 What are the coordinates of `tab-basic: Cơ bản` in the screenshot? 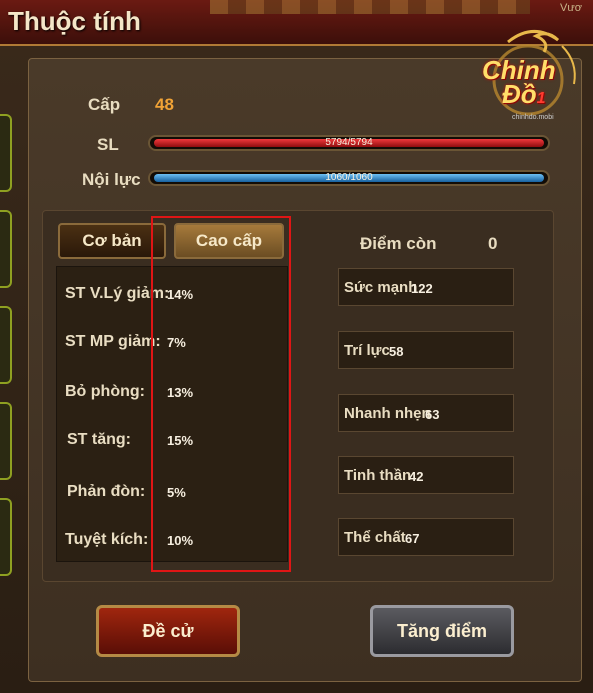 It's located at (112, 241).